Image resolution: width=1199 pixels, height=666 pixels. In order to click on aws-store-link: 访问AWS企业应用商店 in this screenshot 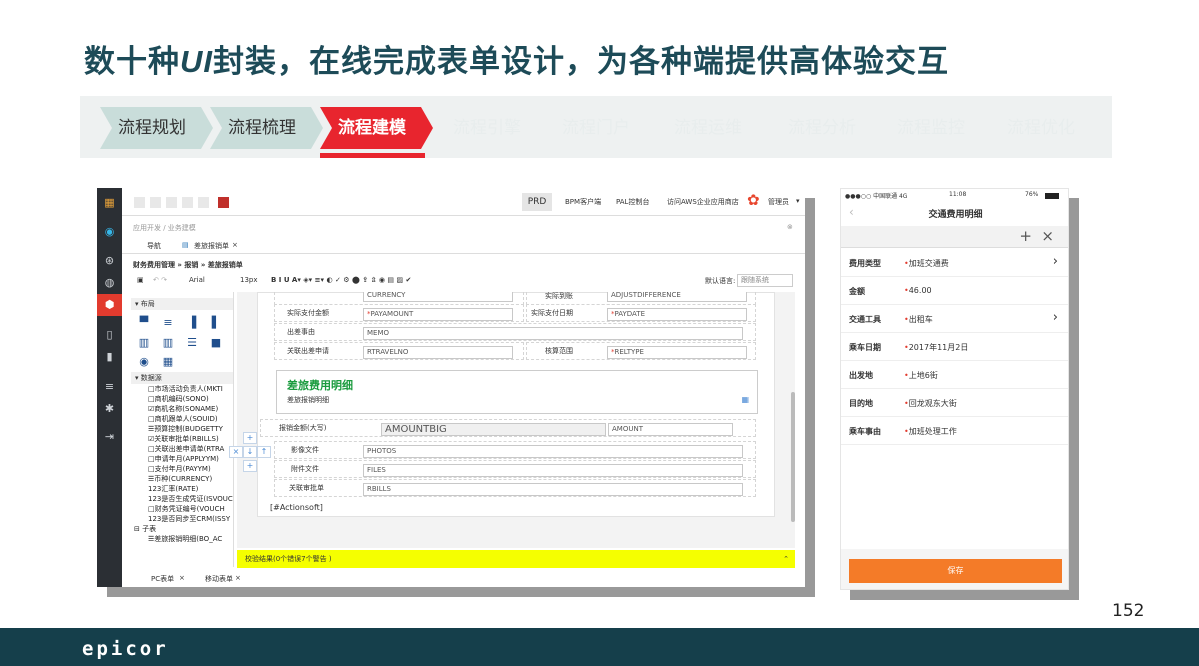, I will do `click(703, 202)`.